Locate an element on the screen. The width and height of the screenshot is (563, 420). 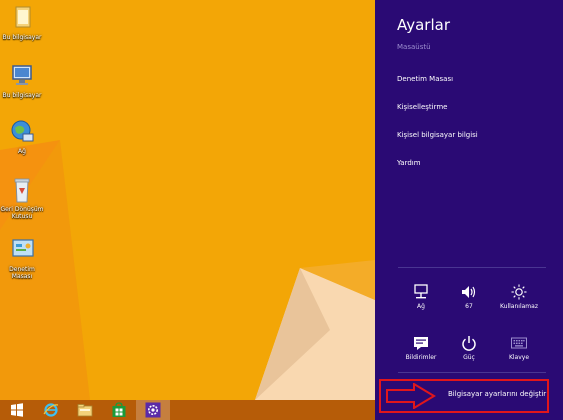
power-icon is located at coordinates (469, 343).